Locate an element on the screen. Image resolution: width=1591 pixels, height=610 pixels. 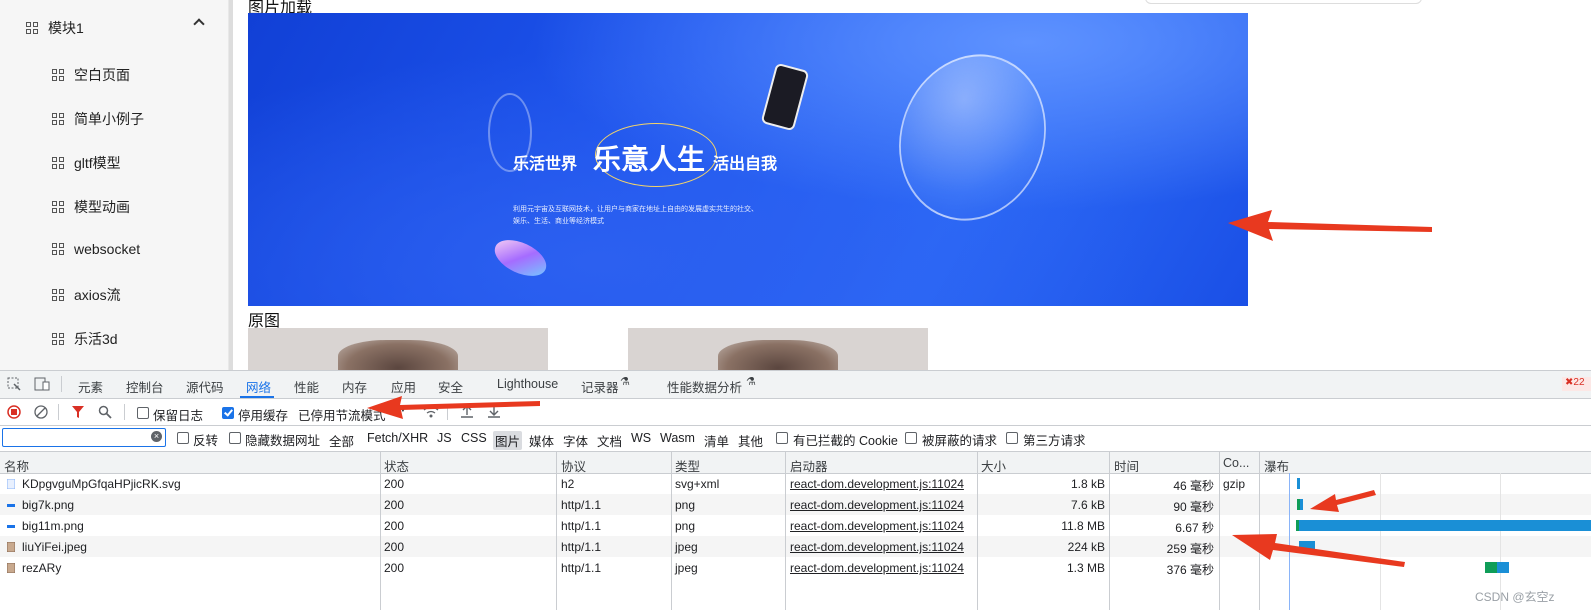
sidebar-item-label: axios流 is located at coordinates (97, 295).